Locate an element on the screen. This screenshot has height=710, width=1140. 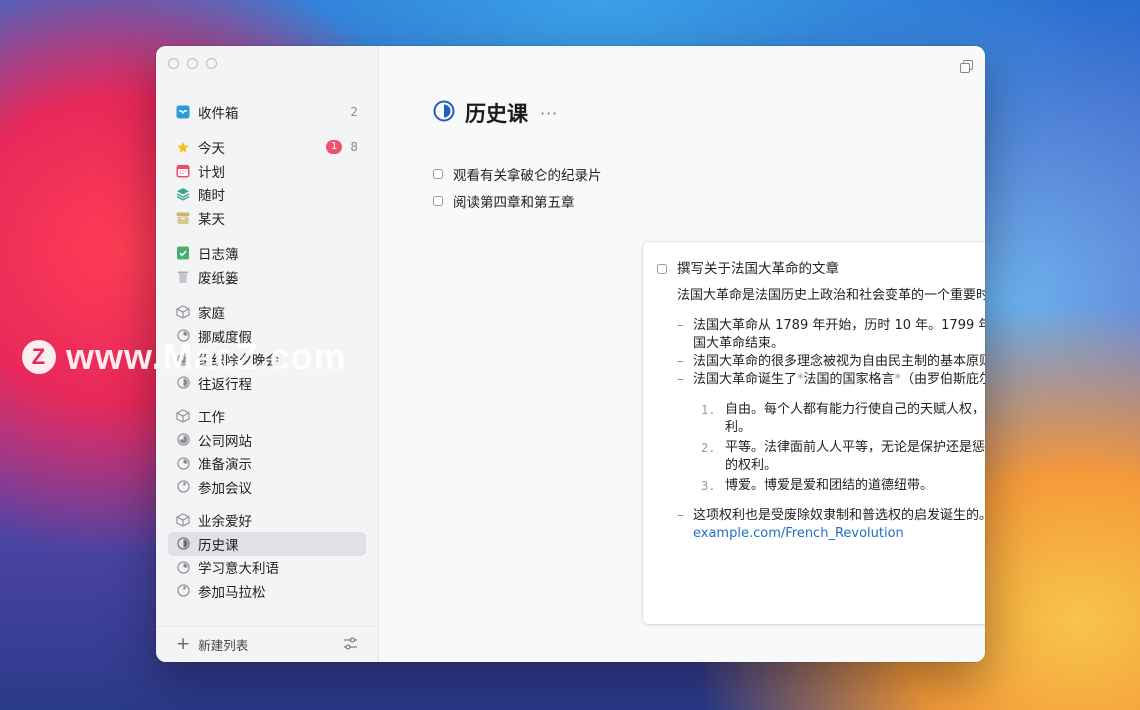
ordered-item: 1. 自由。每个人都有能力行使自己的天赋人权，只要不损害其他人的同等权利。 is located at coordinates (843, 419).